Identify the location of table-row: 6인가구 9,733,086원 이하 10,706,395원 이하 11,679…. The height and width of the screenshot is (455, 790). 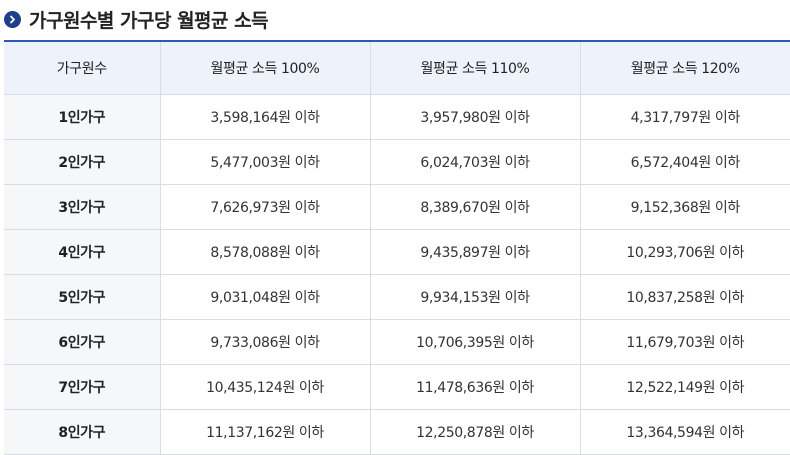
(397, 342).